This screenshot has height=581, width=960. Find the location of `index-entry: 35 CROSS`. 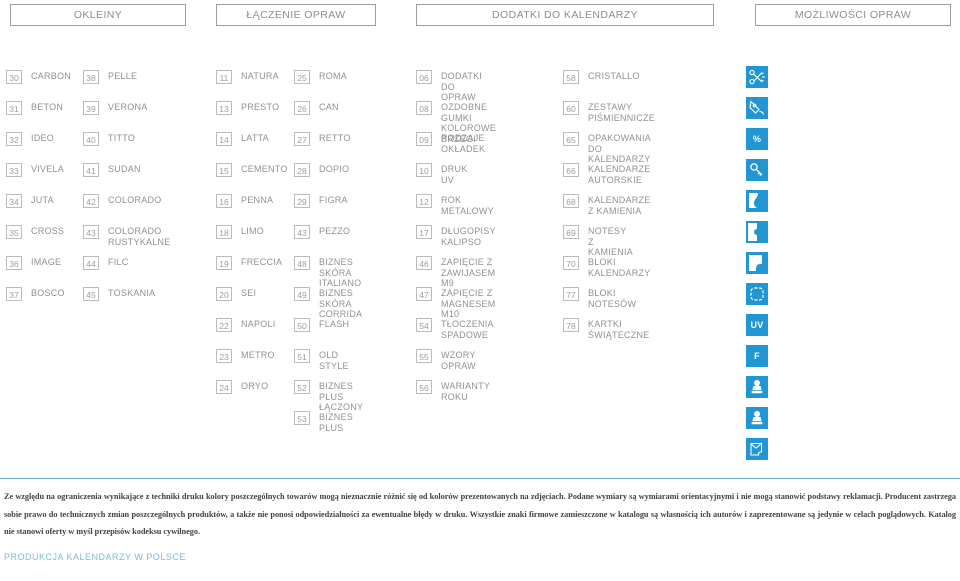

index-entry: 35 CROSS is located at coordinates (35, 232).